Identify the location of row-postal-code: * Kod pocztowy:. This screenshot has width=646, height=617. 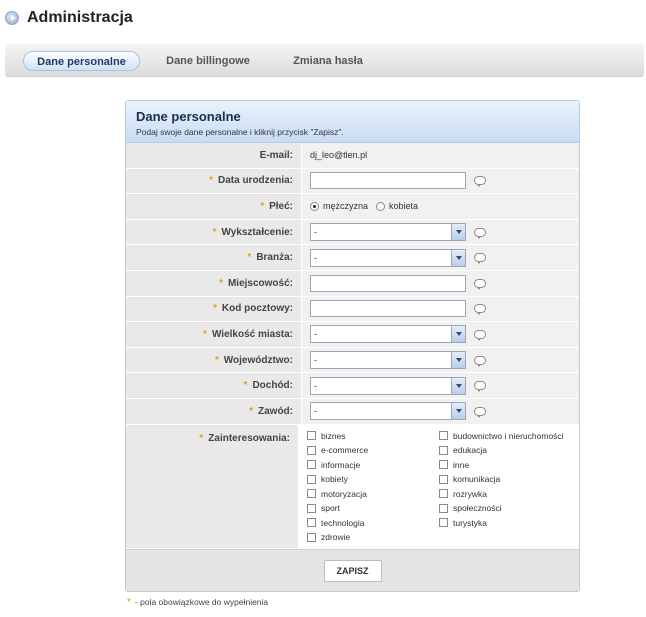
(352, 309).